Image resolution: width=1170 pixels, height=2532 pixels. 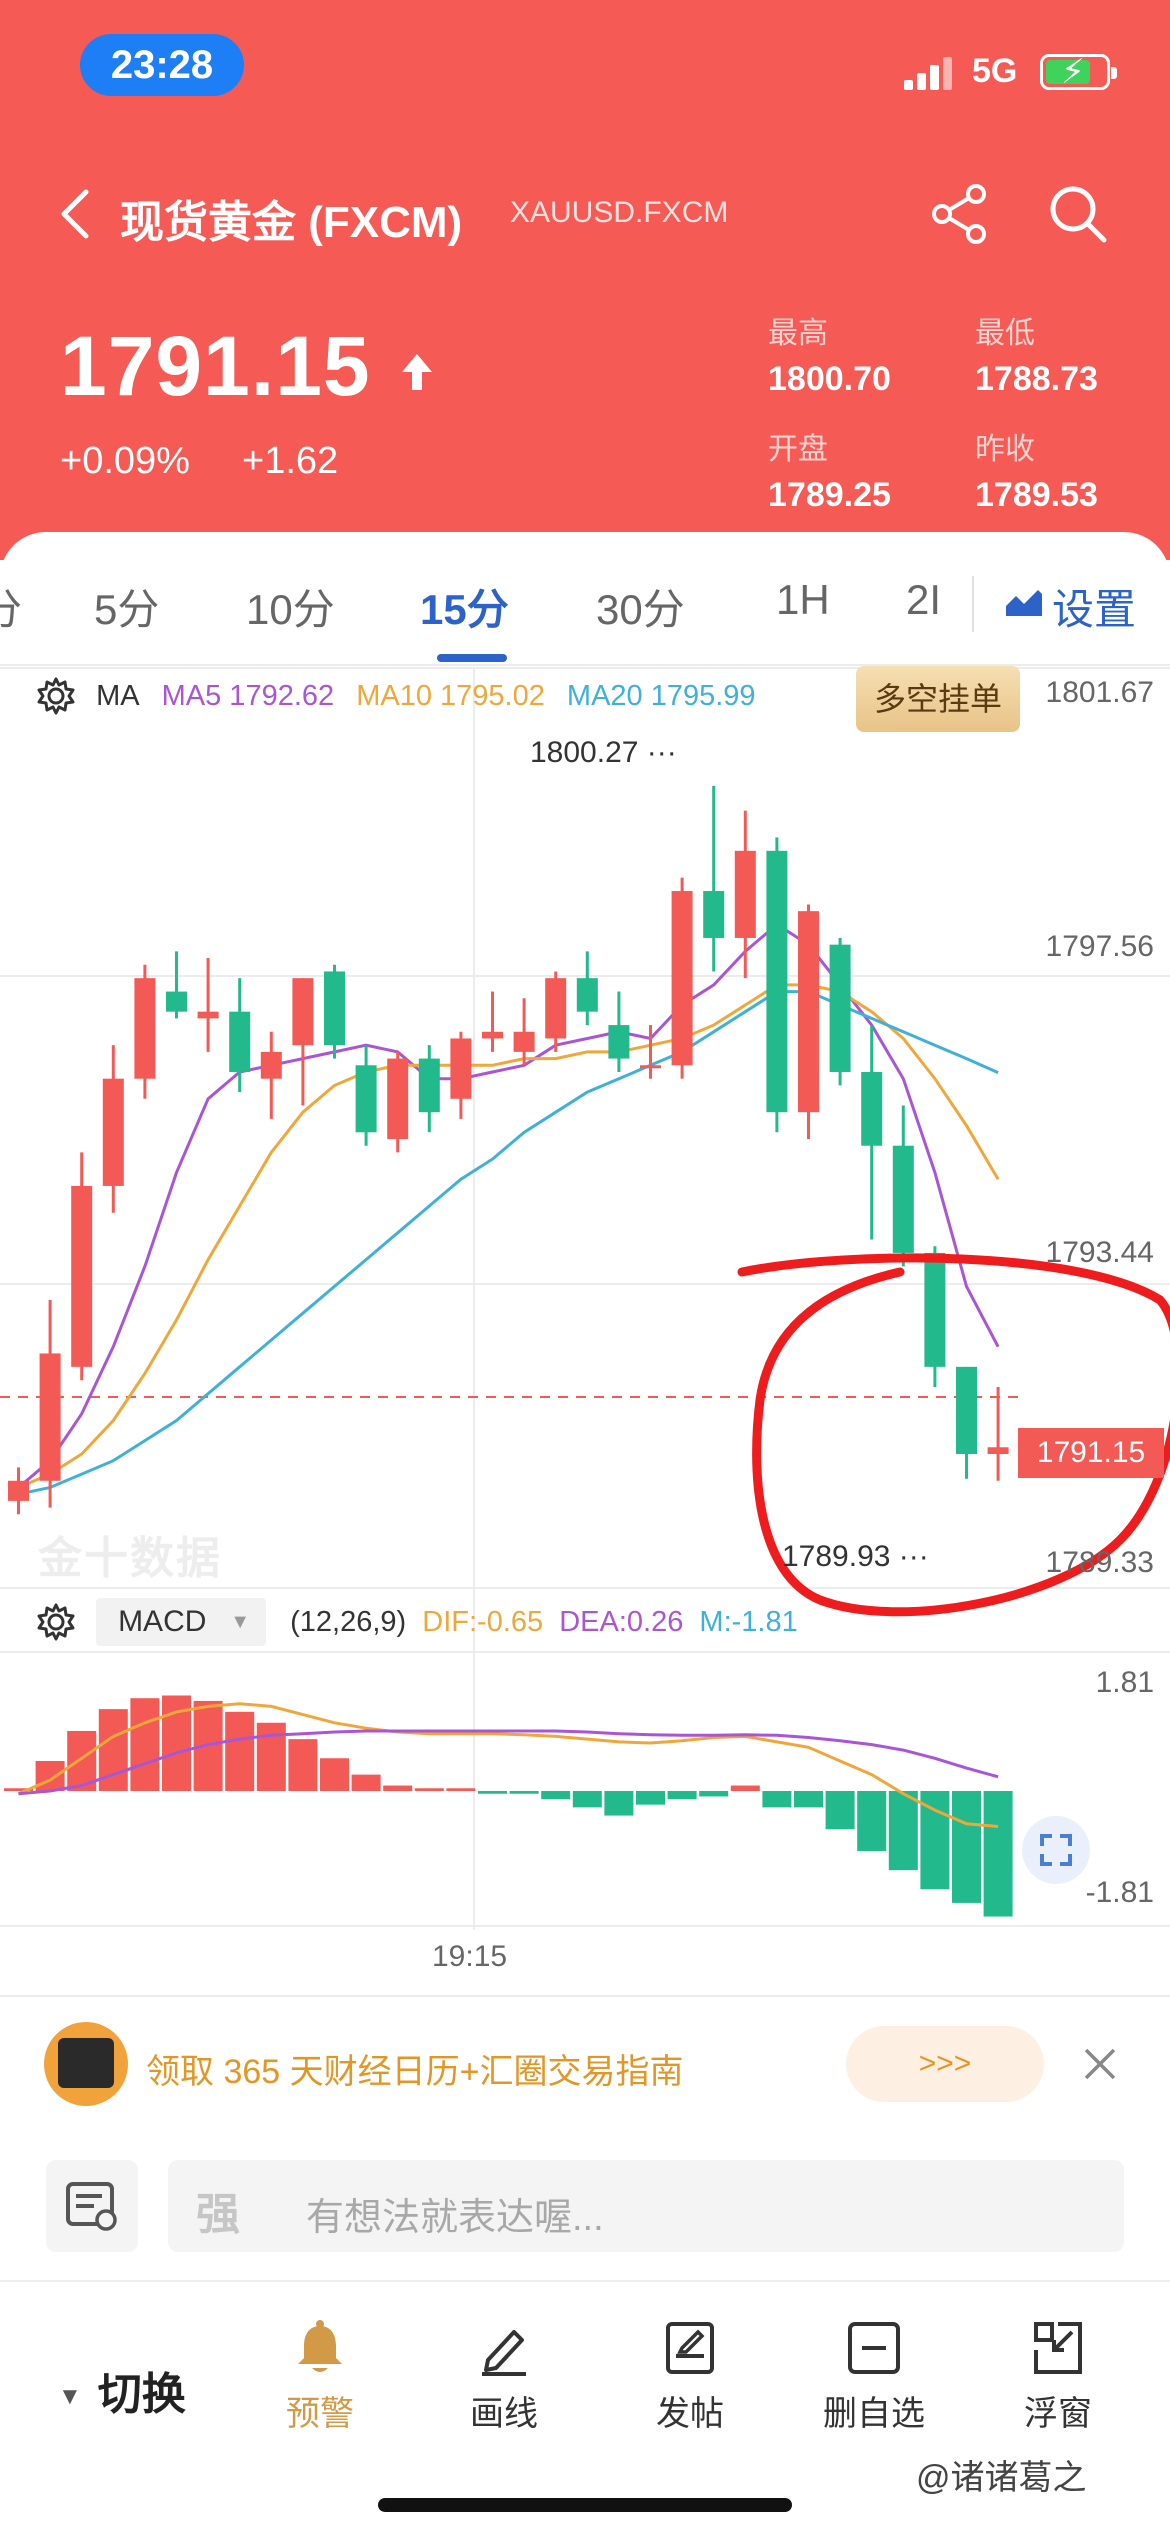 I want to click on instrument-title: 现货黄金 (FXCM), so click(x=291, y=222).